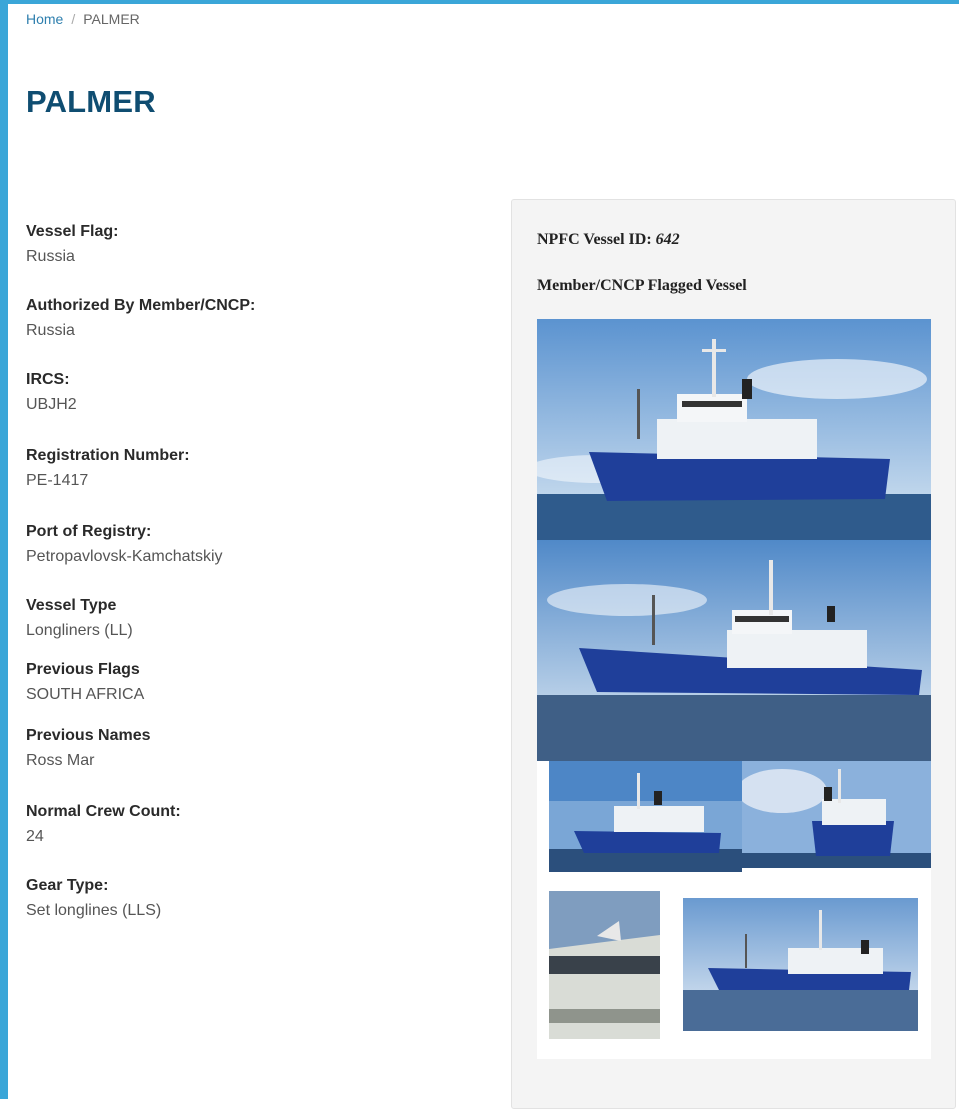 This screenshot has width=959, height=1109. Describe the element at coordinates (60, 760) in the screenshot. I see `field-value: Ross Mar` at that location.